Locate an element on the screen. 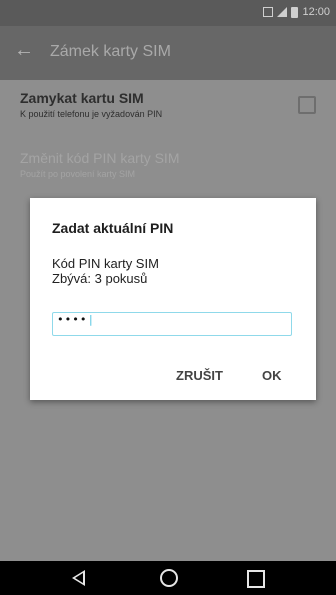  cancel-button: ZRUŠIT is located at coordinates (199, 375).